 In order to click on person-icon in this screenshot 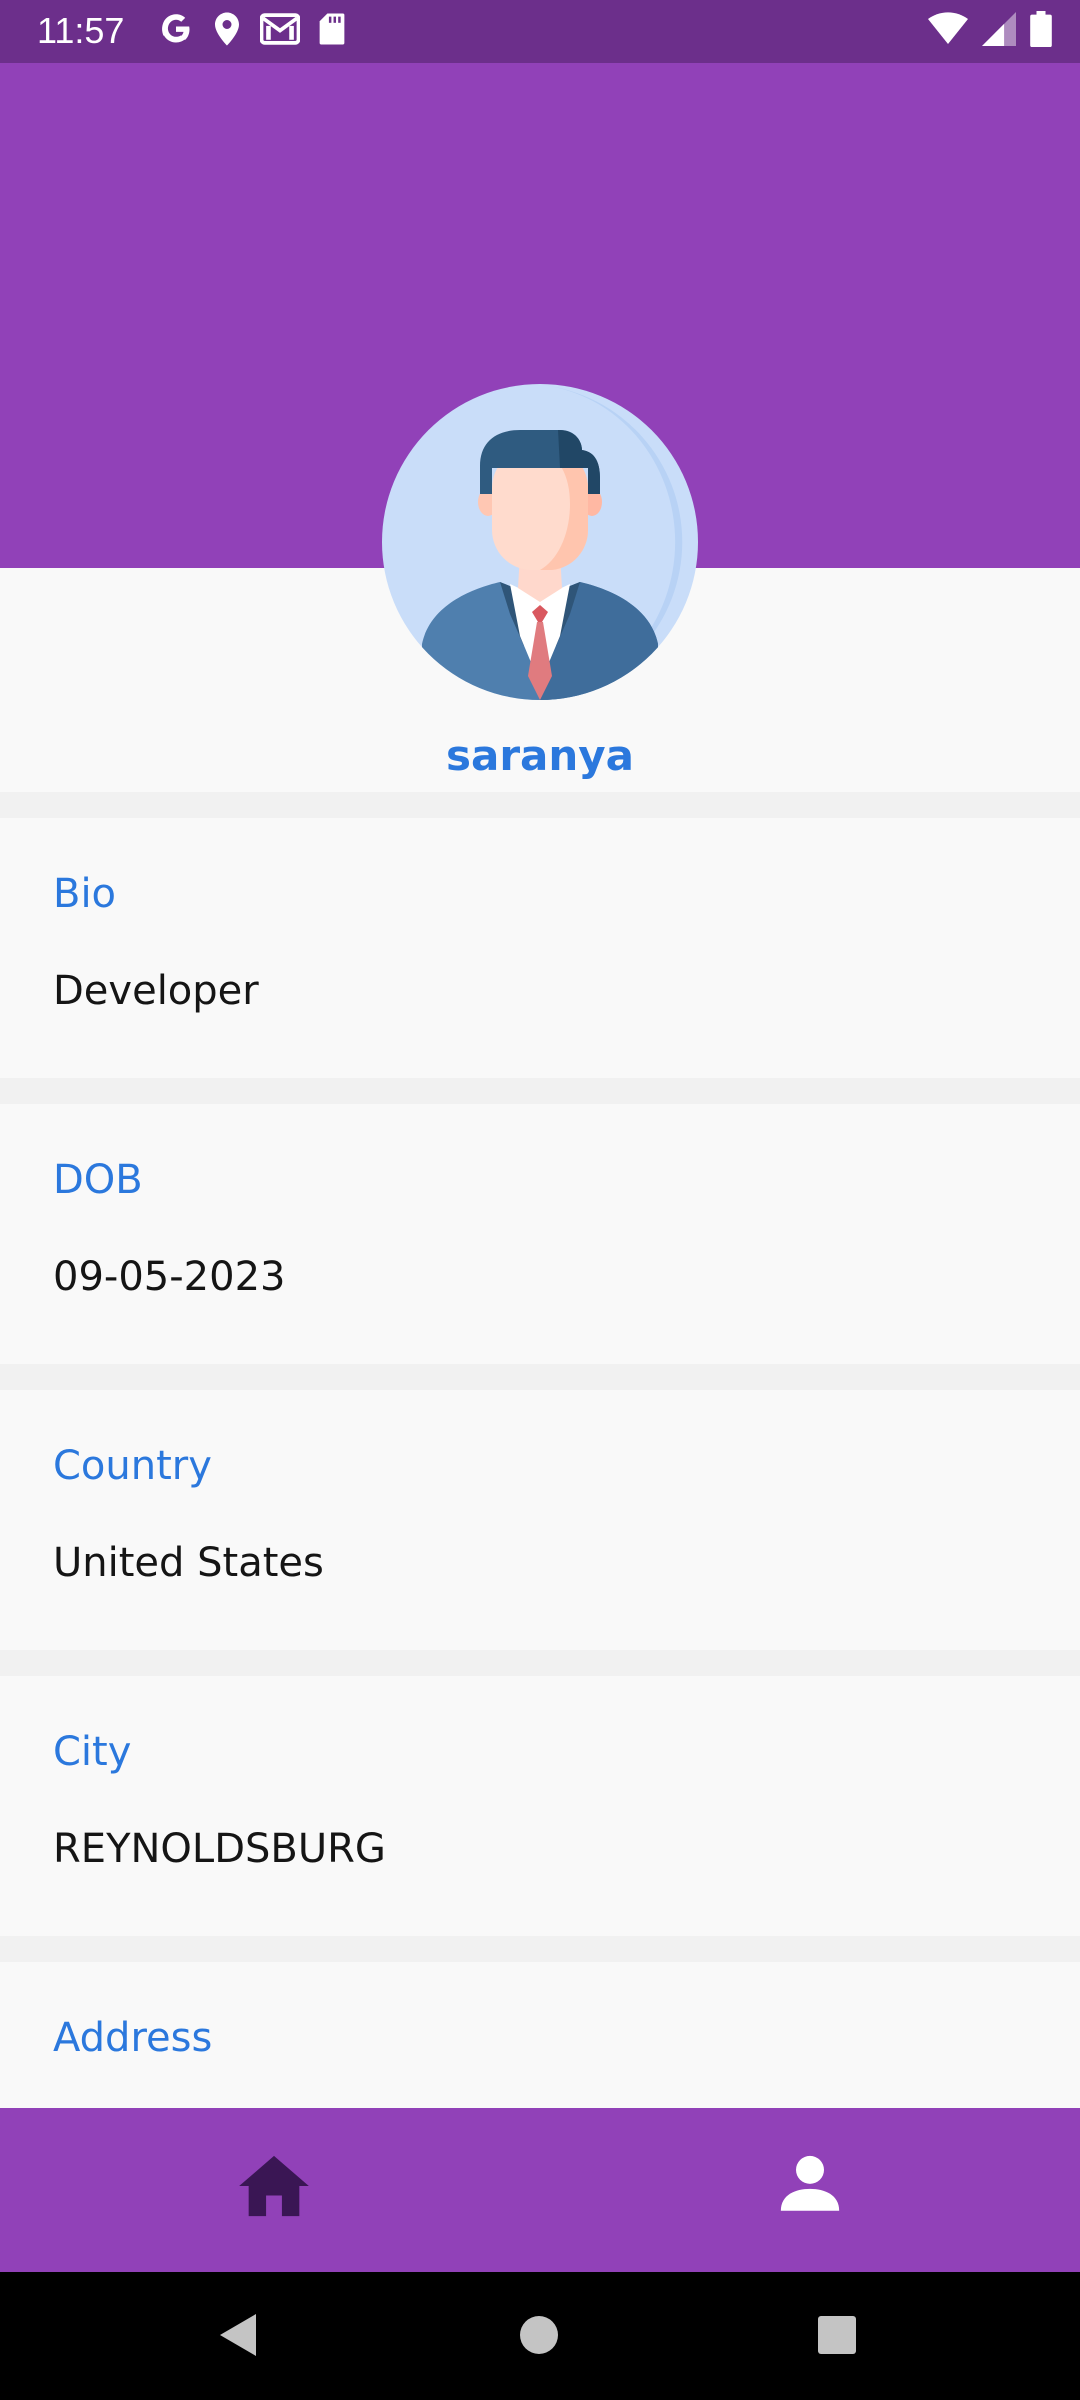, I will do `click(810, 2183)`.